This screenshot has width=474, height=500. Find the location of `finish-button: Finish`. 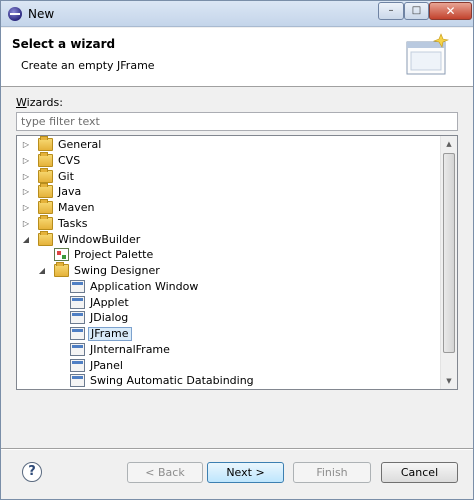

finish-button: Finish is located at coordinates (332, 472).